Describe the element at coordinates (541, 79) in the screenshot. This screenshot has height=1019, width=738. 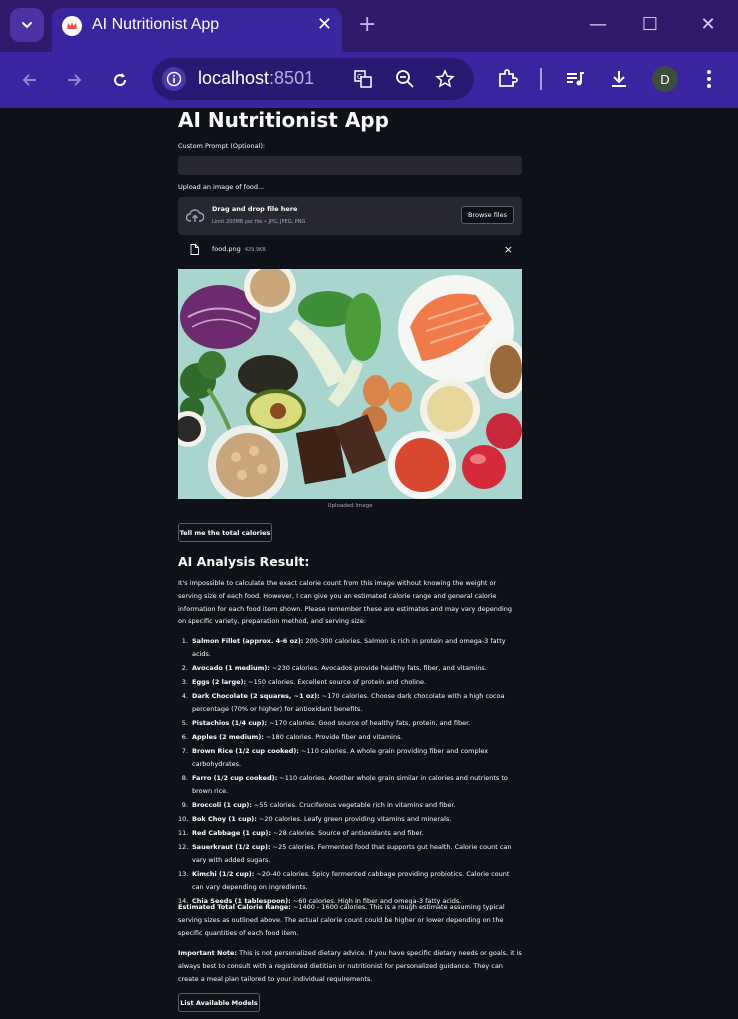
I see `toolbar-separator` at that location.